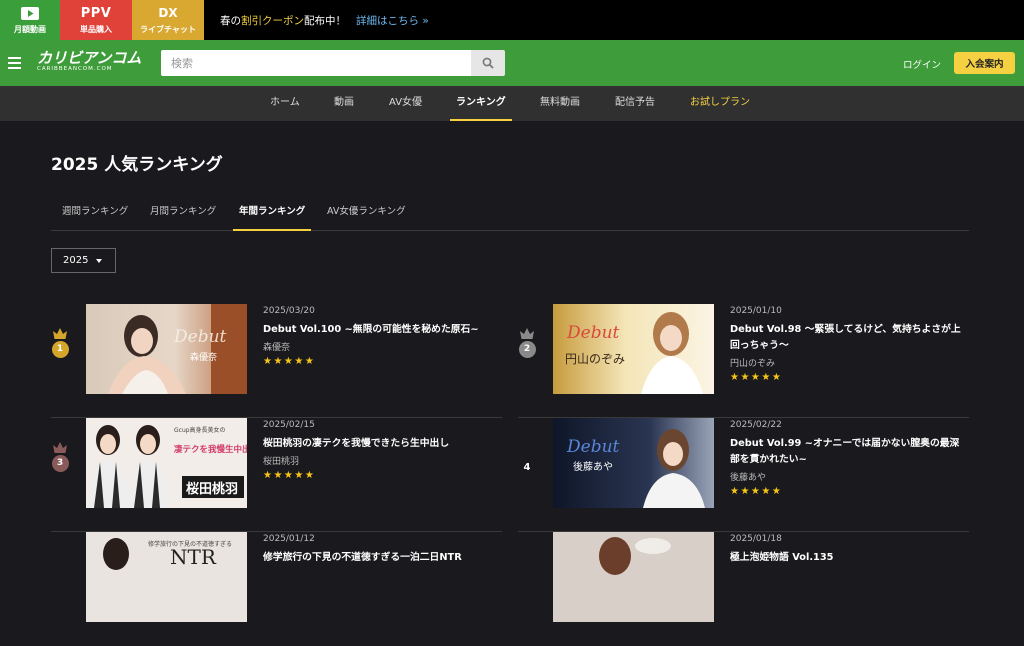 Image resolution: width=1024 pixels, height=646 pixels. What do you see at coordinates (635, 103) in the screenshot?
I see `nav-upcoming: 配信予告` at bounding box center [635, 103].